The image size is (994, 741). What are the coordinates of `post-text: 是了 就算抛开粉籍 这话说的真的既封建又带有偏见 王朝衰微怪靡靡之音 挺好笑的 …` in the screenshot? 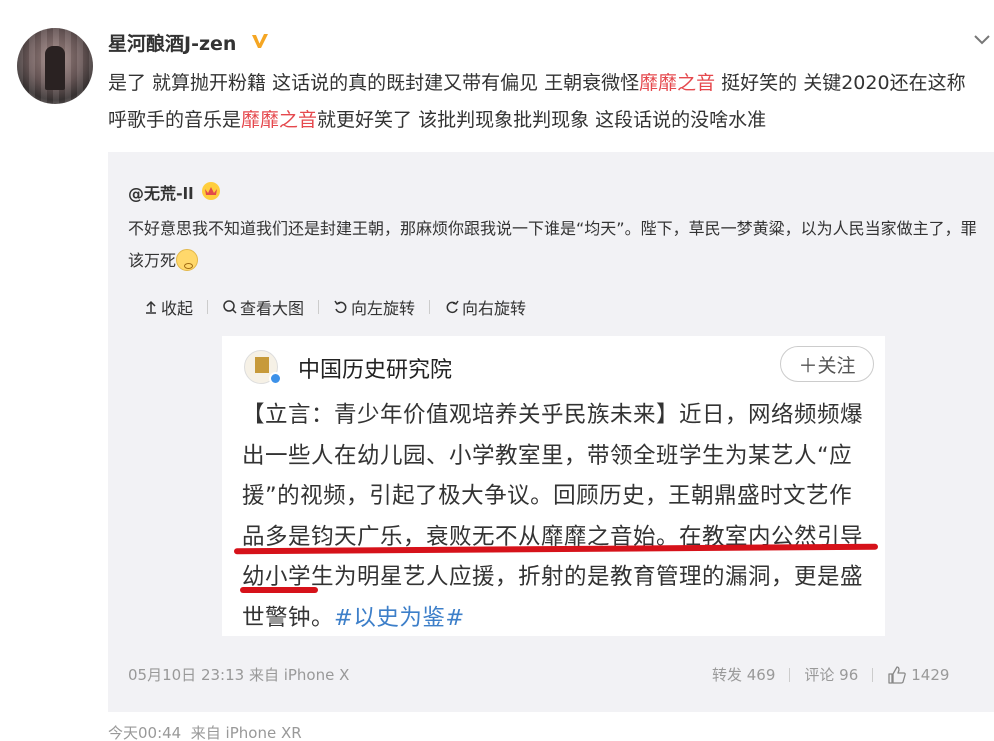 It's located at (543, 102).